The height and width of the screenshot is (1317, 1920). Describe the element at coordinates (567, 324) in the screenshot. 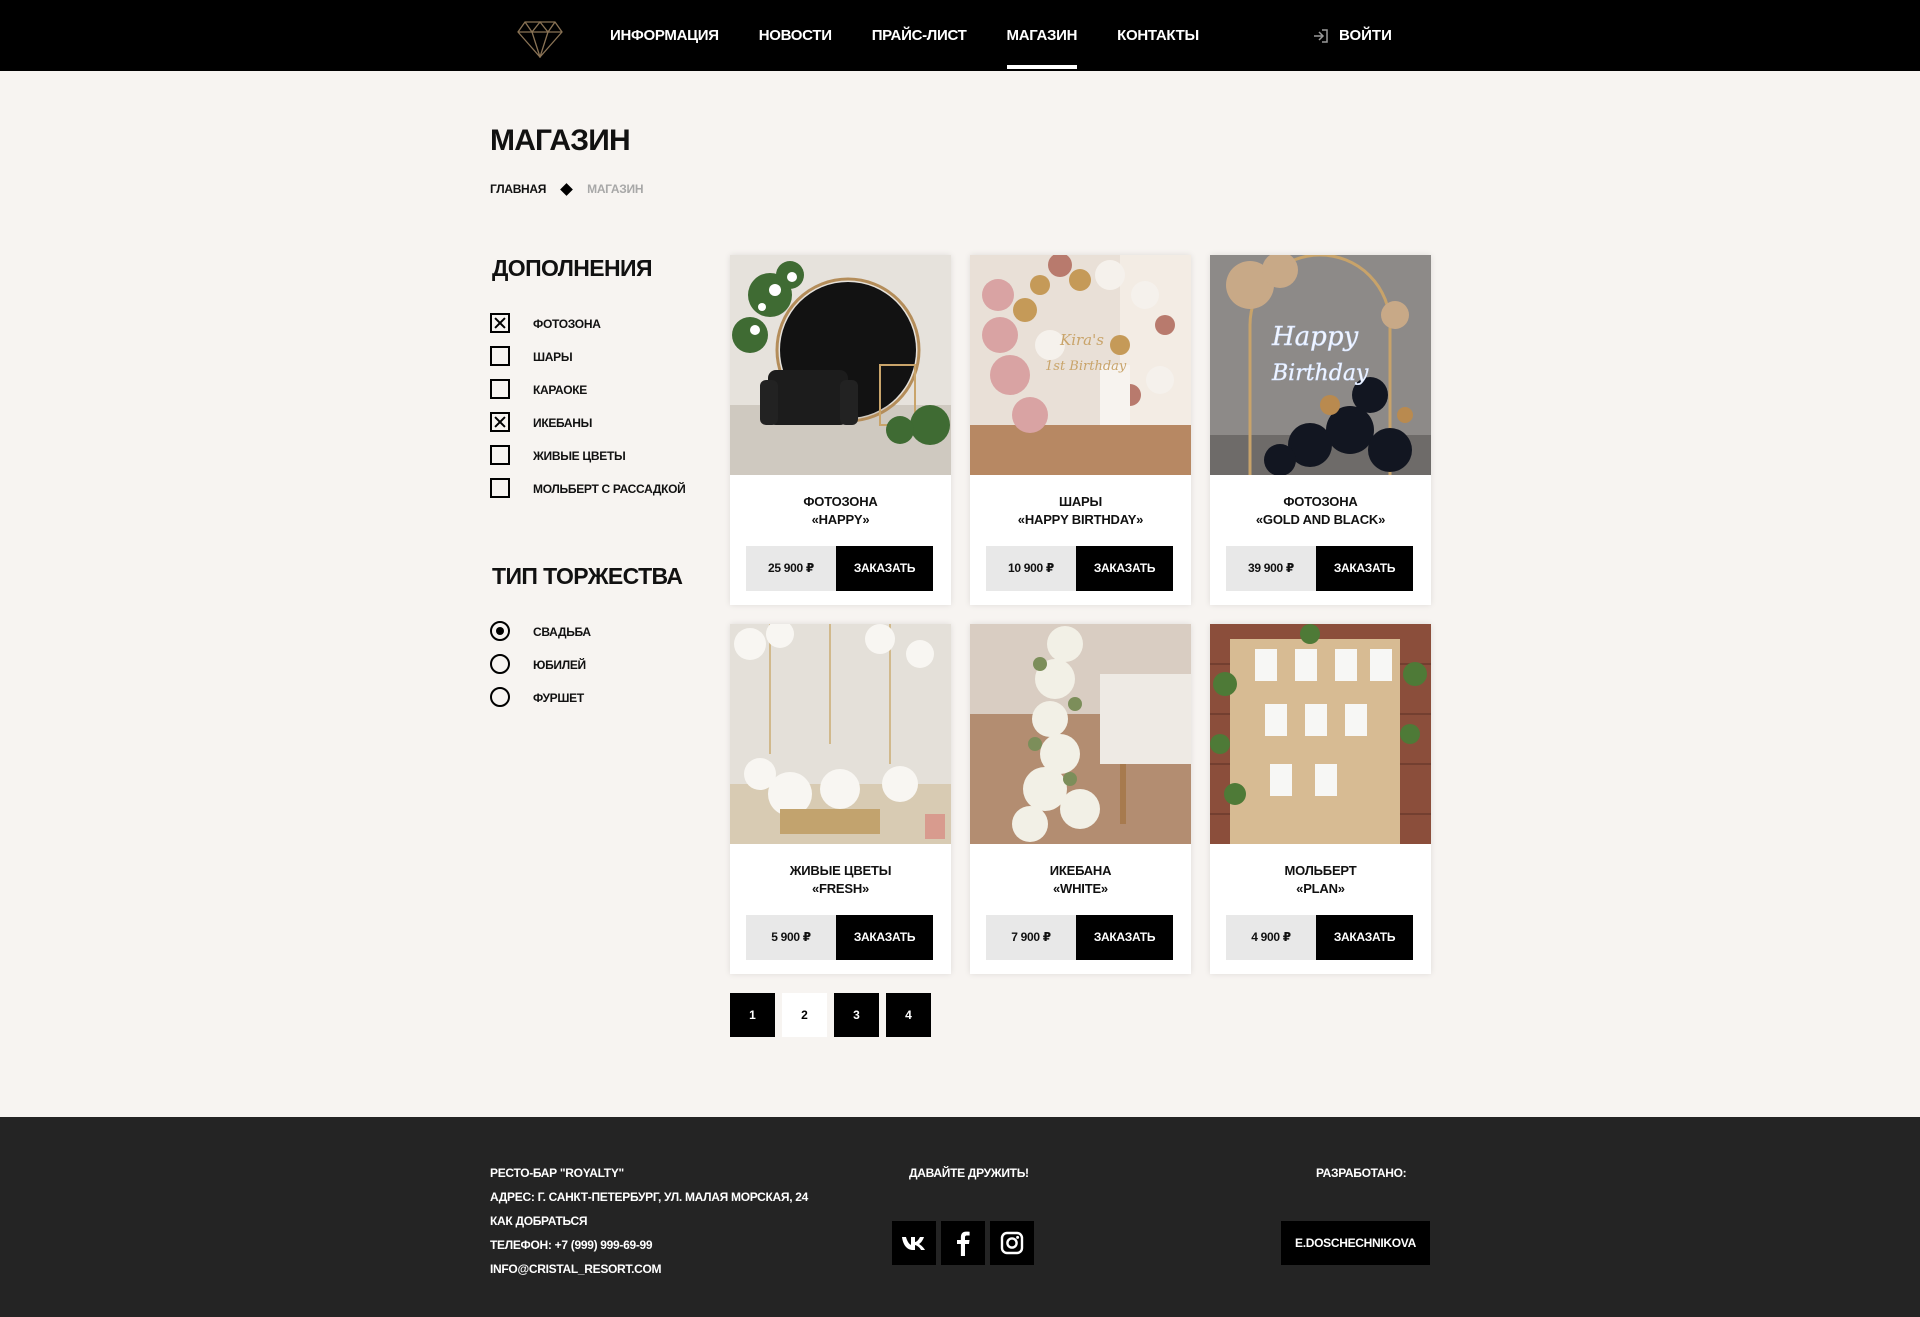

I see `filter-label: ФОТОЗОНА` at that location.